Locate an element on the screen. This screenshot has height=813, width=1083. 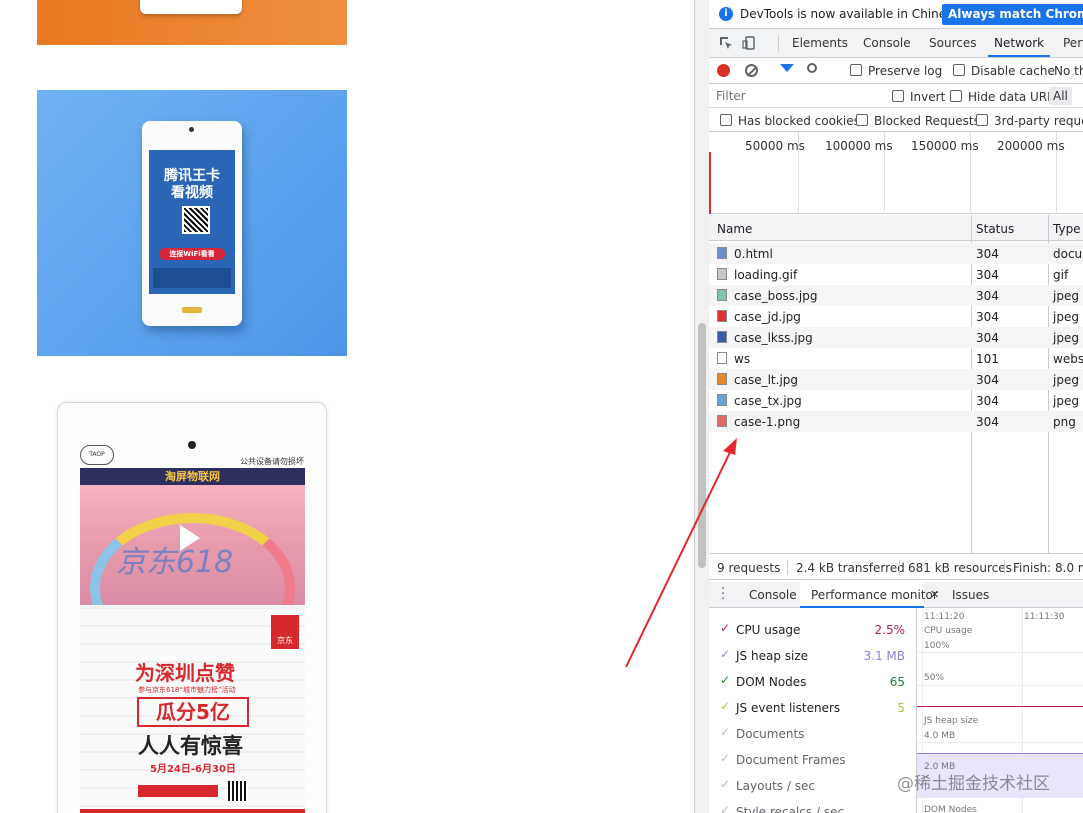
drawer-tab-console: Console is located at coordinates (773, 595).